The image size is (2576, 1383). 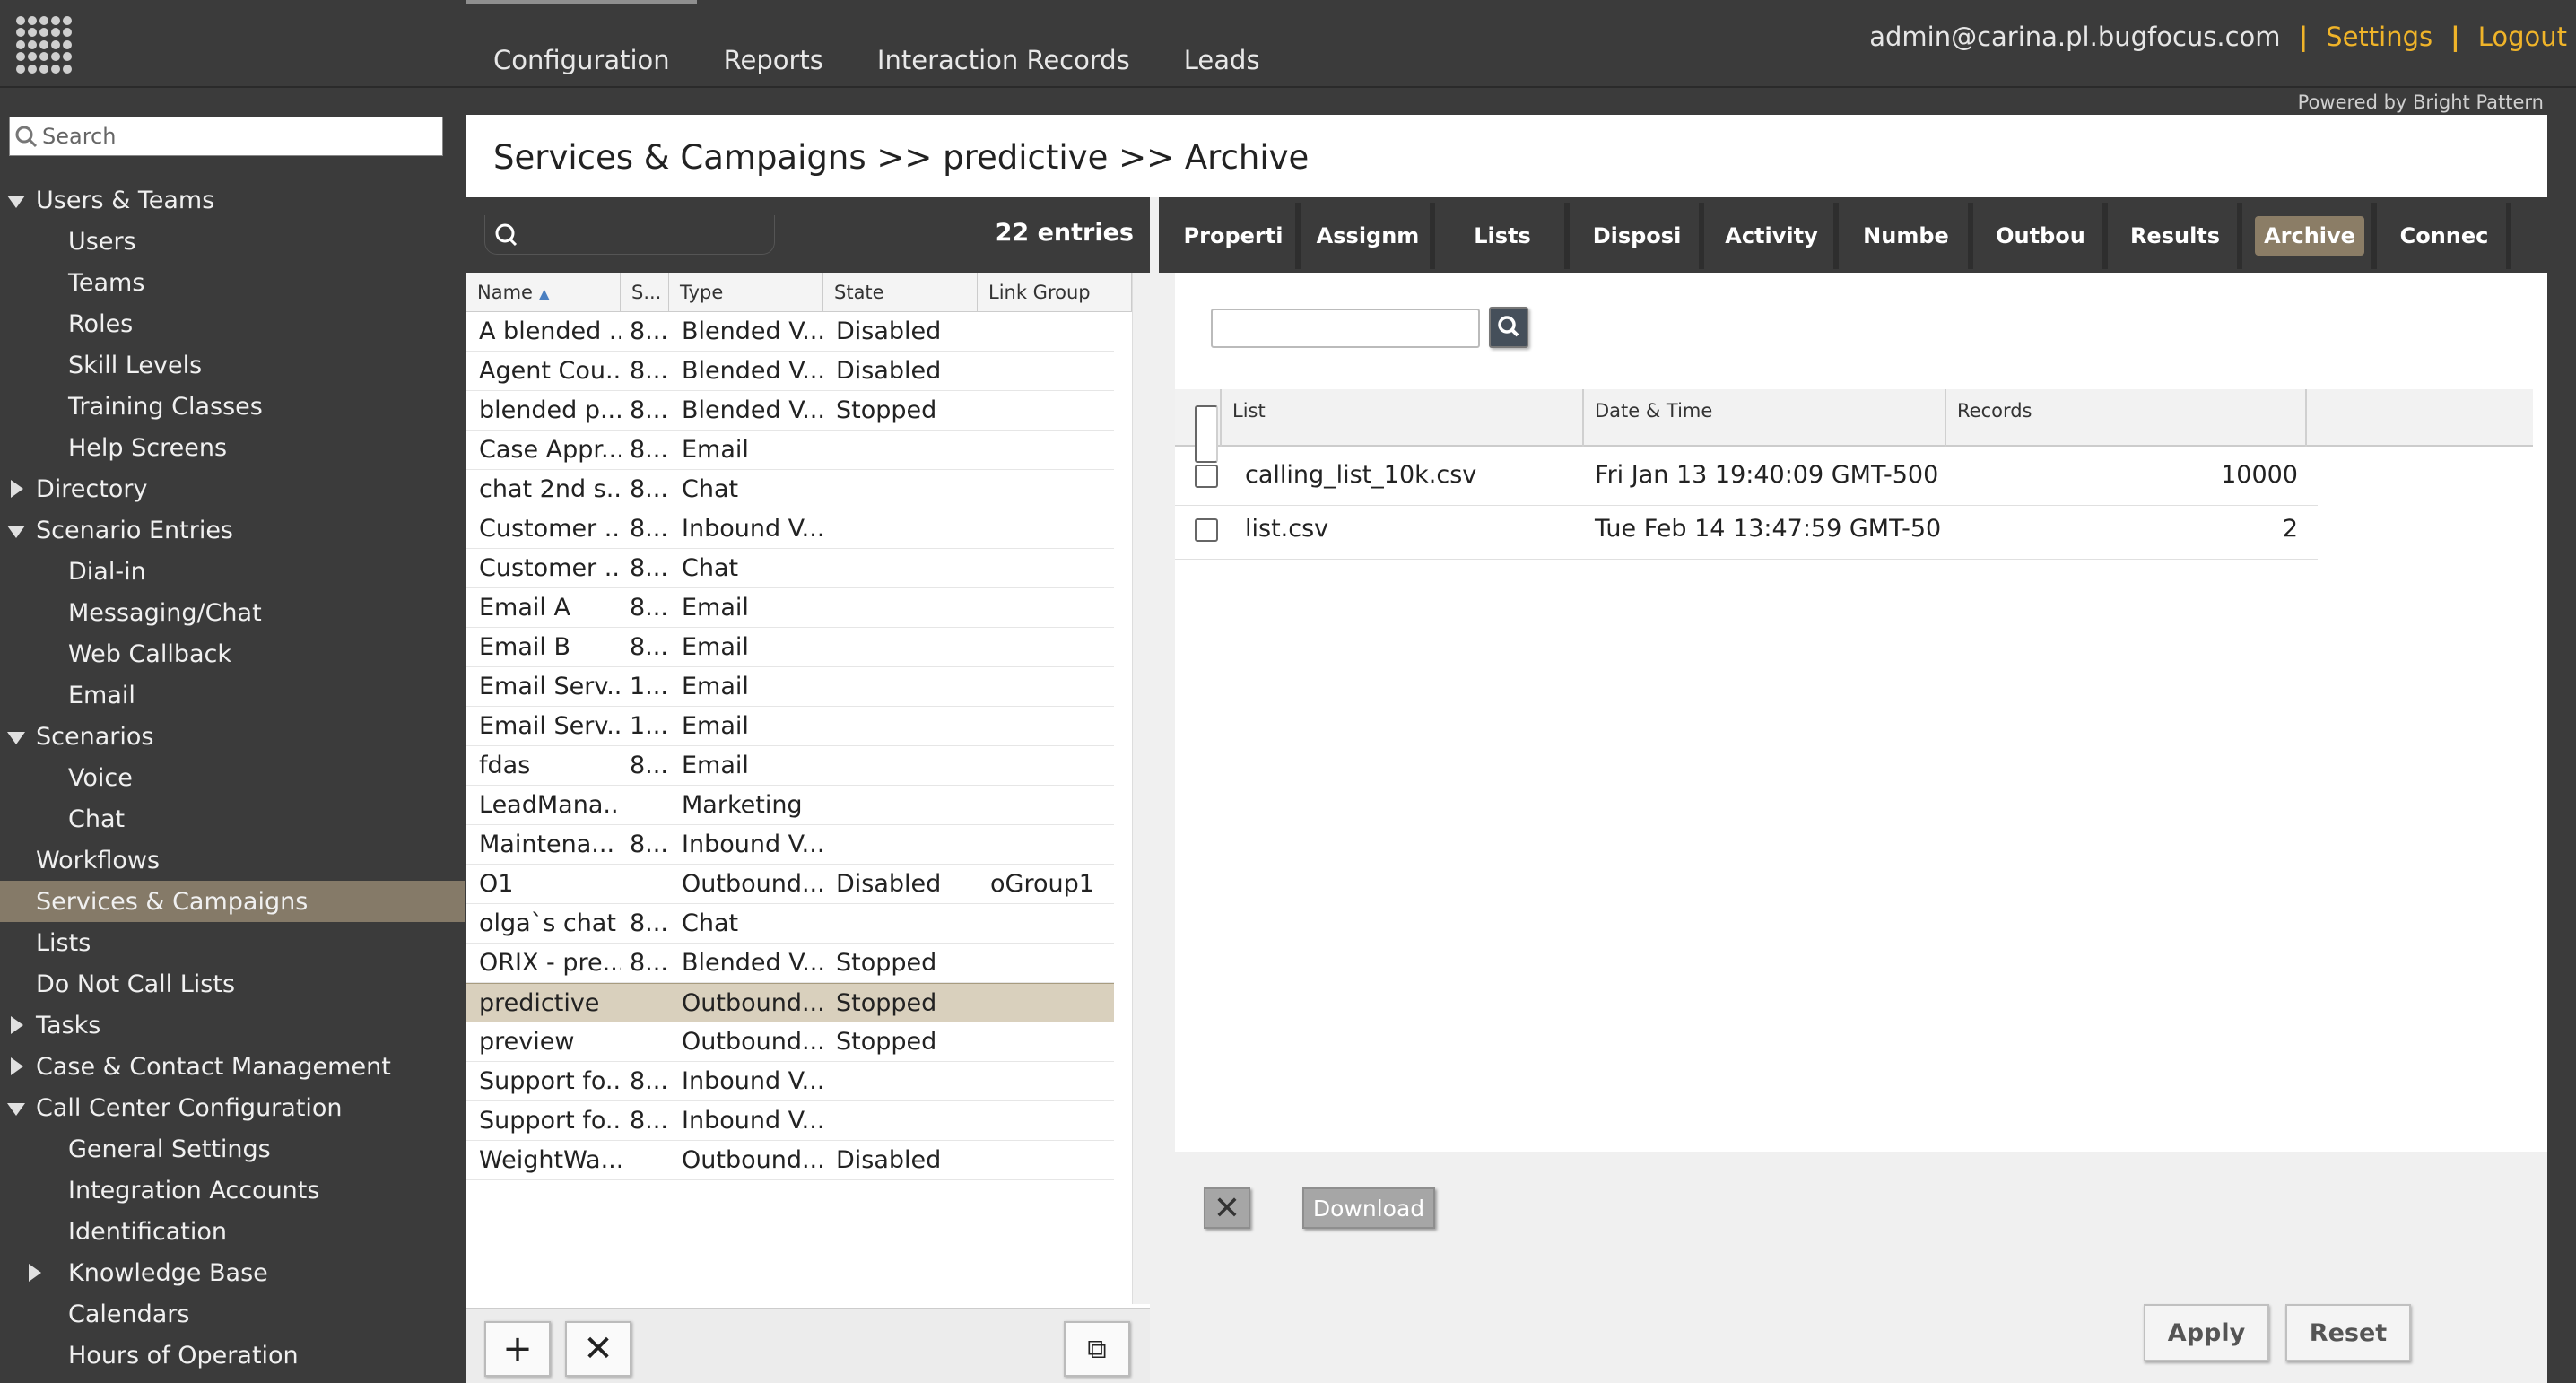 What do you see at coordinates (517, 1349) in the screenshot?
I see `add-button: +` at bounding box center [517, 1349].